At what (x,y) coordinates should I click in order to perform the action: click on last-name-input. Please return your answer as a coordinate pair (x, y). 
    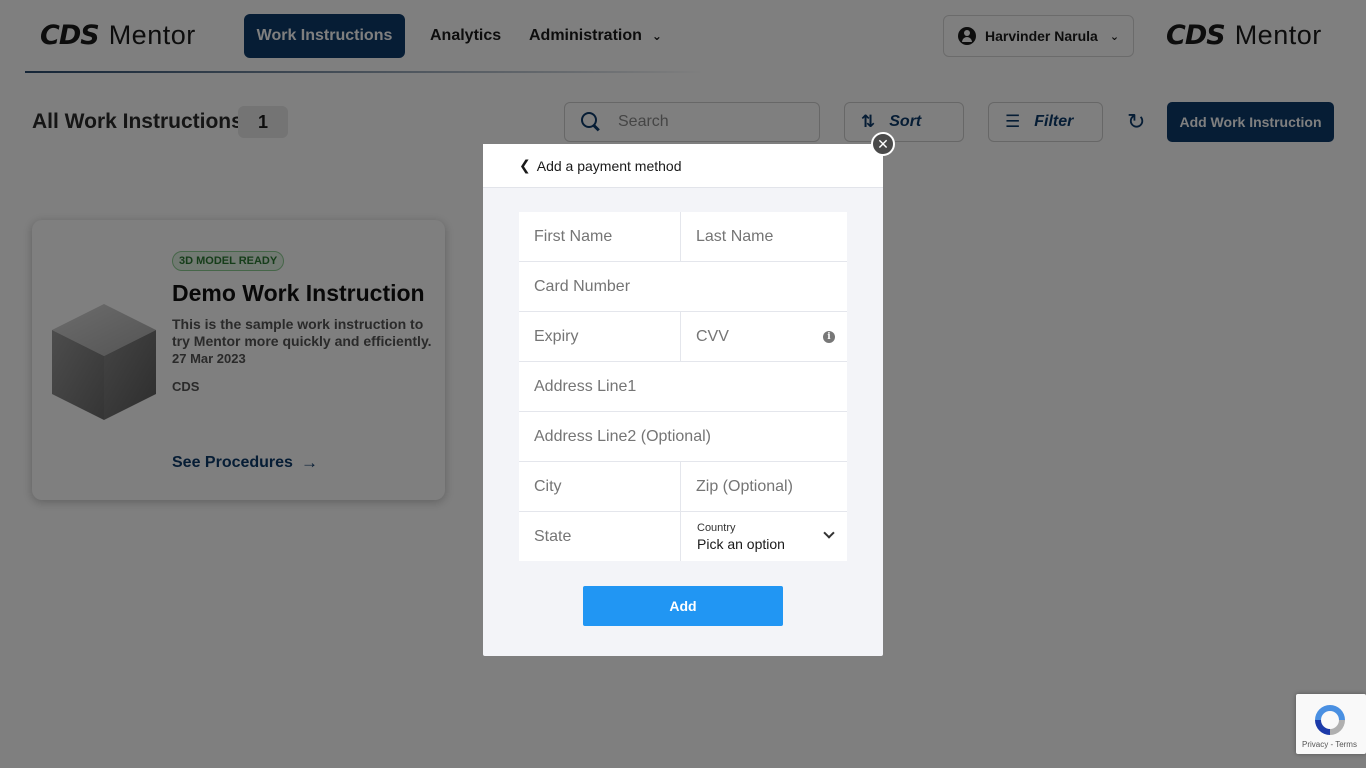
    Looking at the image, I should click on (771, 236).